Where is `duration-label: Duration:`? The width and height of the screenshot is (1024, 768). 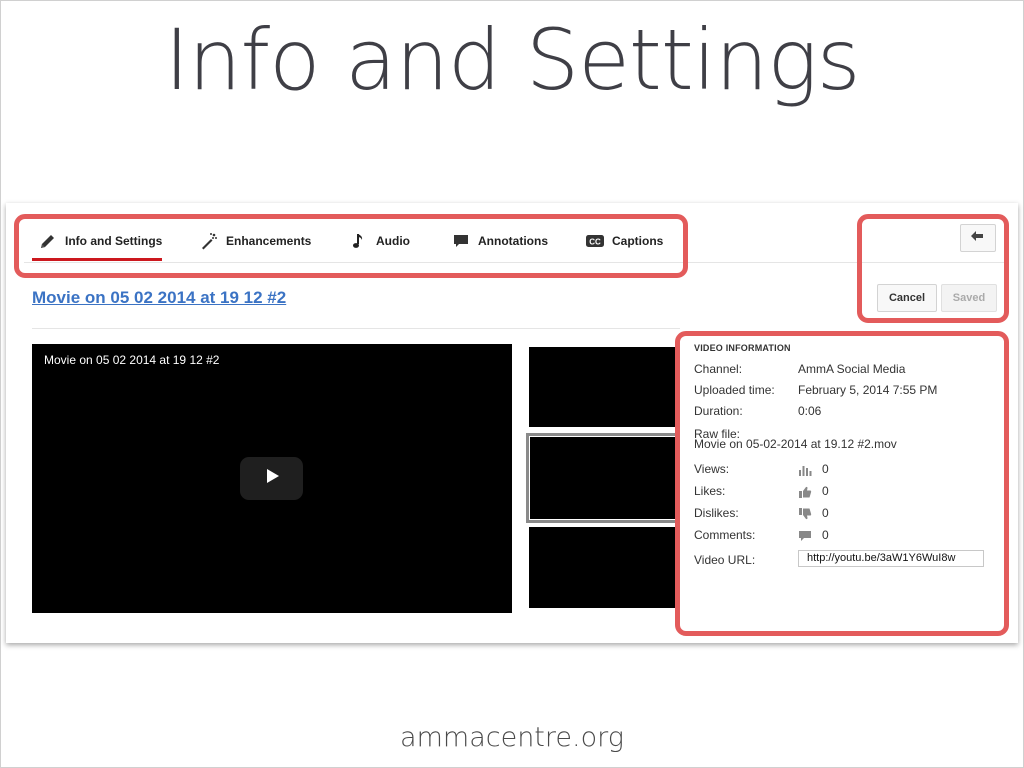
duration-label: Duration: is located at coordinates (718, 411).